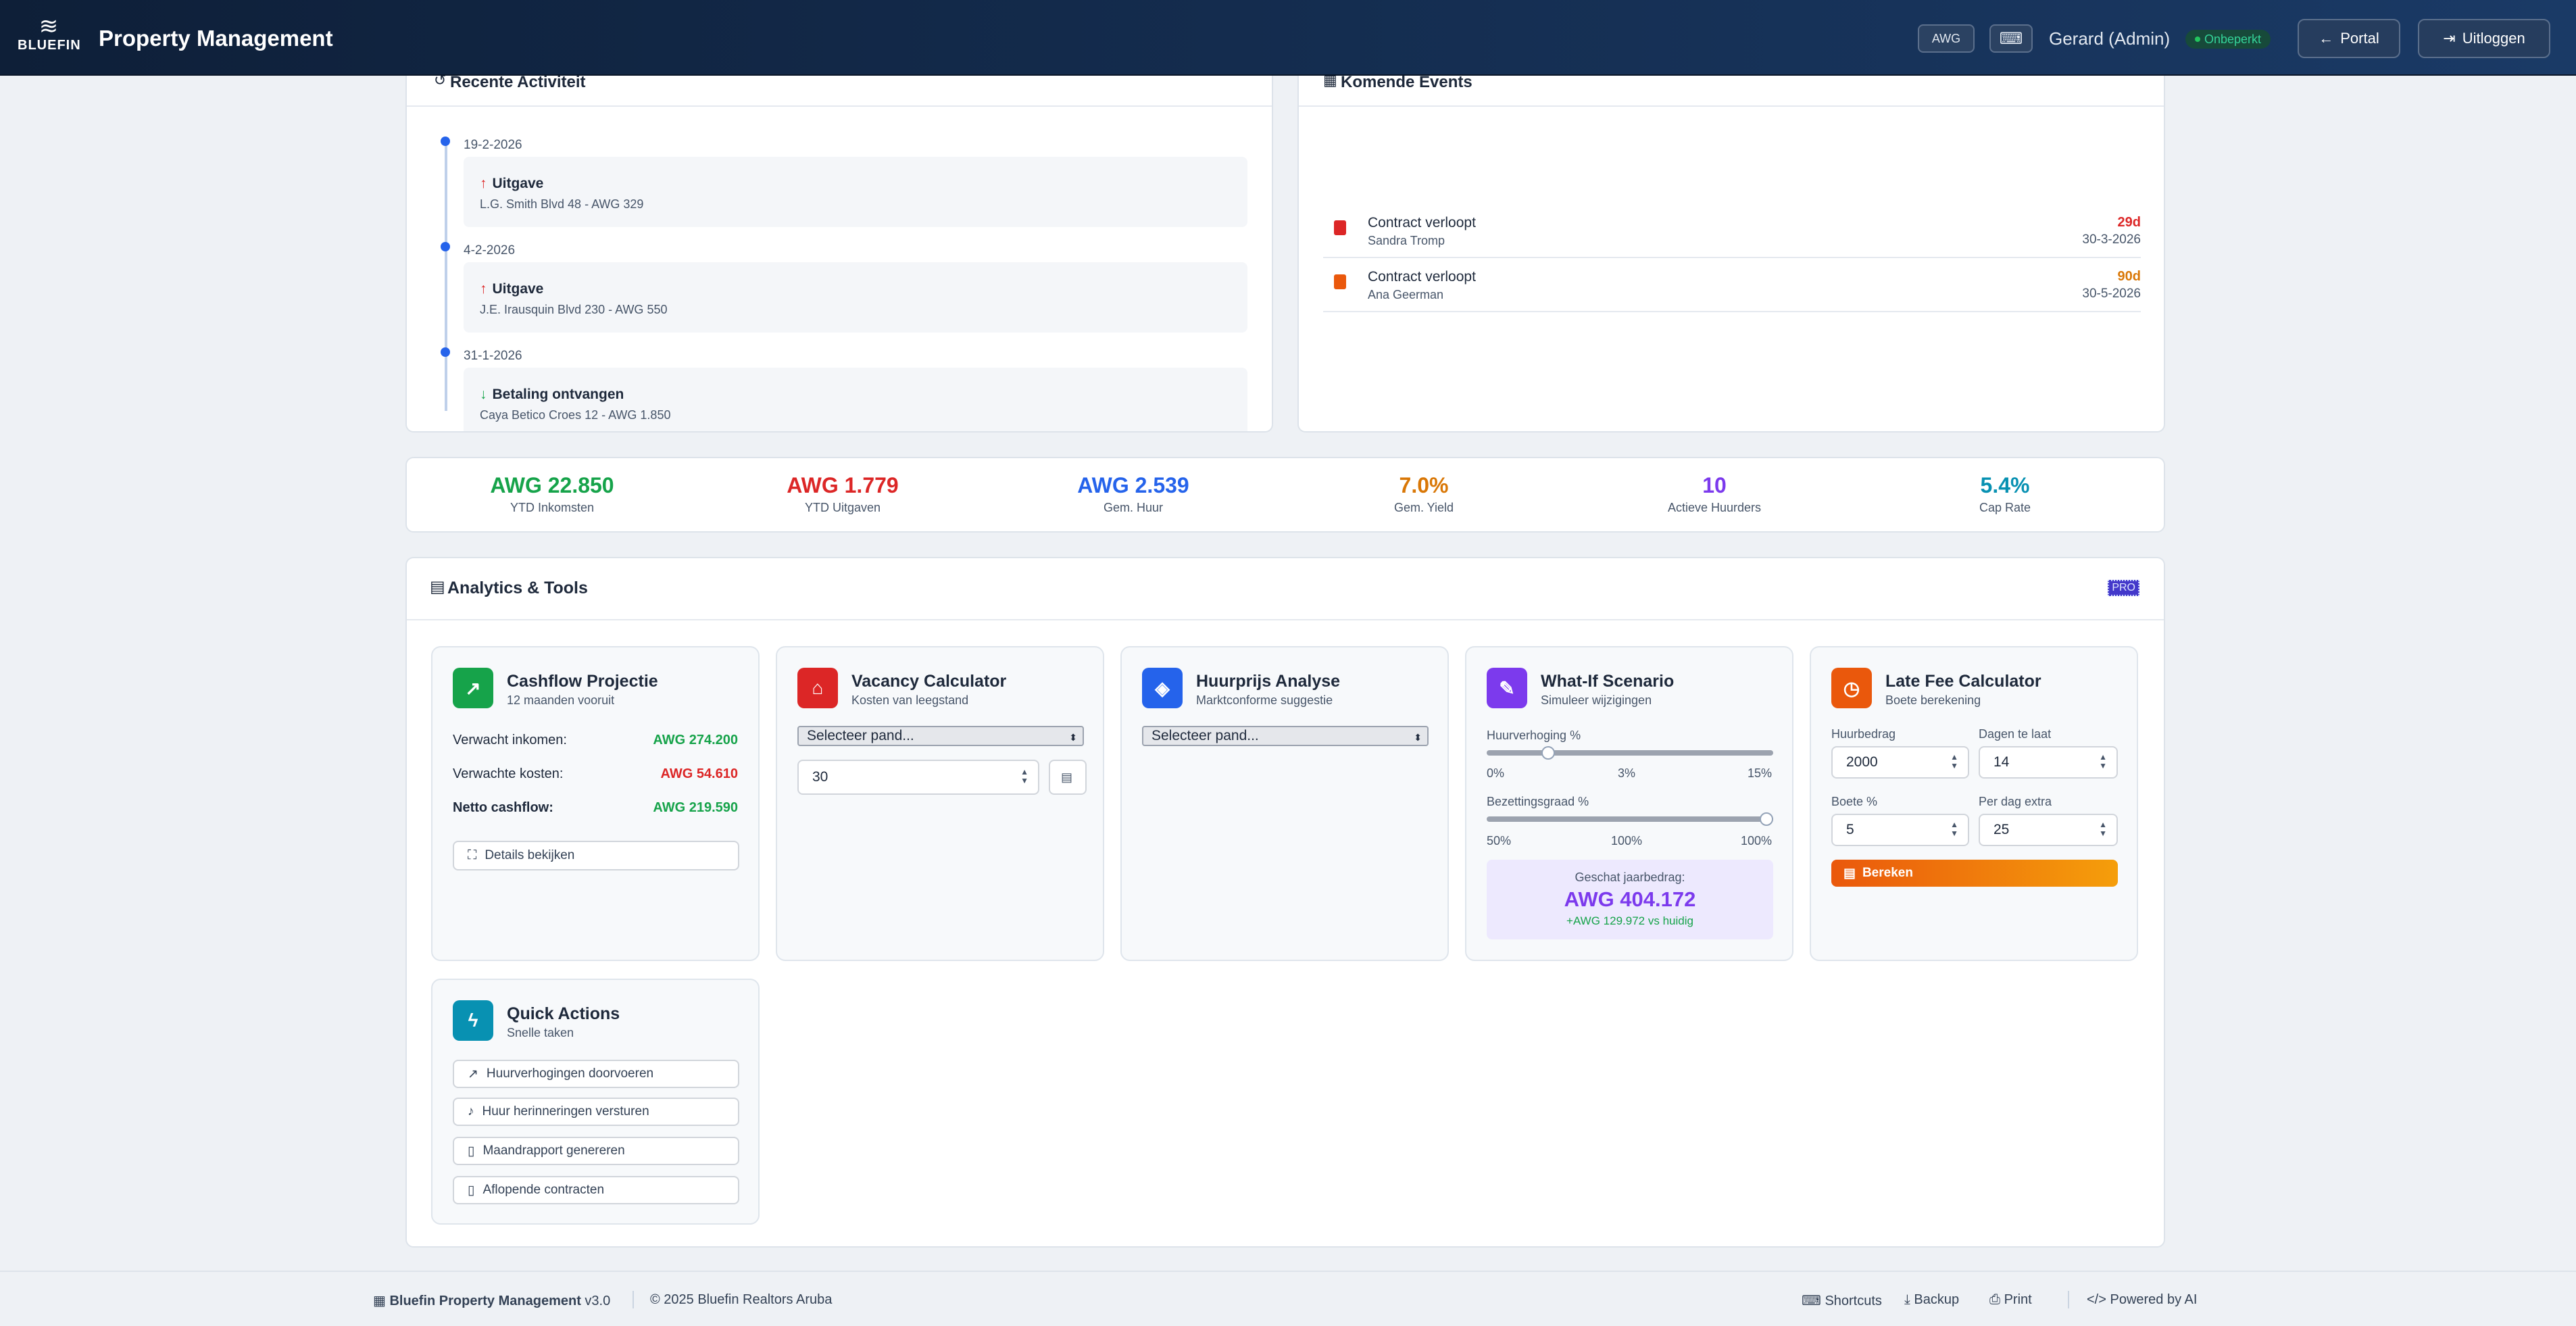  Describe the element at coordinates (473, 1020) in the screenshot. I see `lightning-icon: ϟ` at that location.